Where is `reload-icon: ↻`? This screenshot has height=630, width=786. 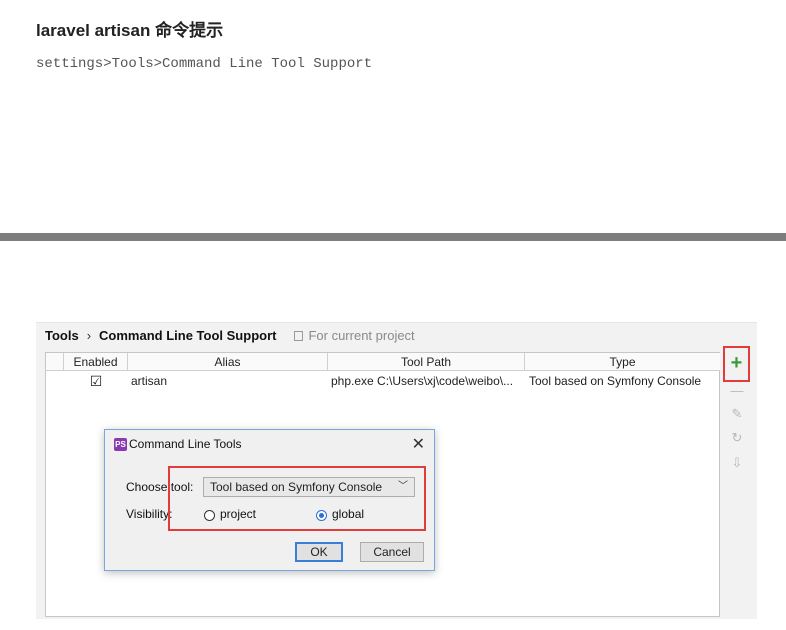 reload-icon: ↻ is located at coordinates (737, 438).